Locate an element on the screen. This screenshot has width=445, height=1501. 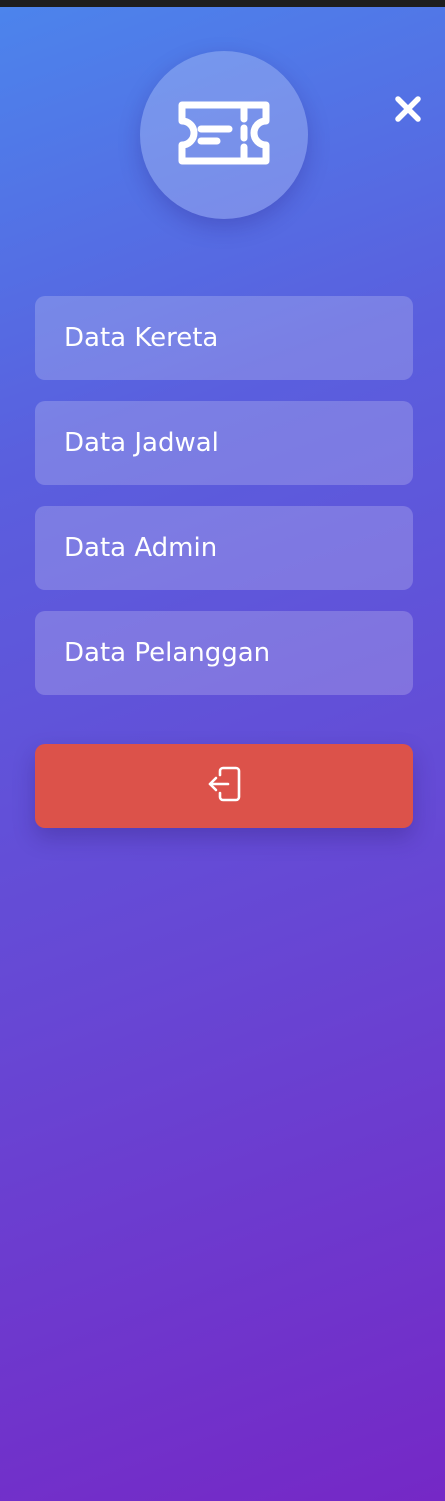
menu-item-label: Data Pelanggan is located at coordinates (167, 653).